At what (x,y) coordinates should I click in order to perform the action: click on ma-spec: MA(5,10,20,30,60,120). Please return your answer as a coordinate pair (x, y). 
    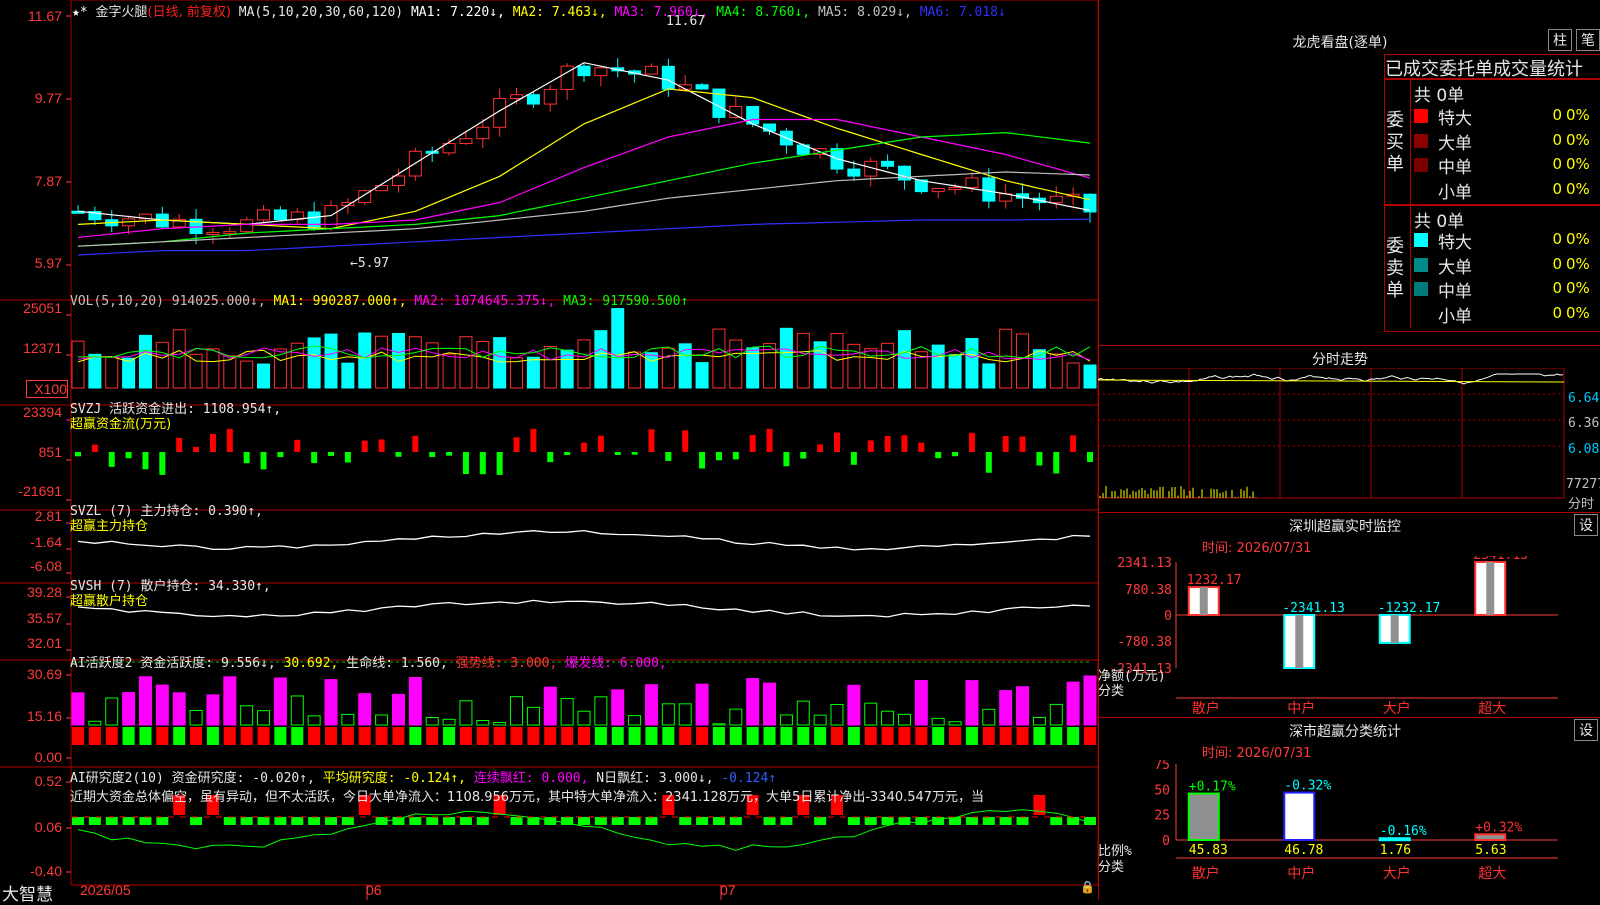
    Looking at the image, I should click on (321, 12).